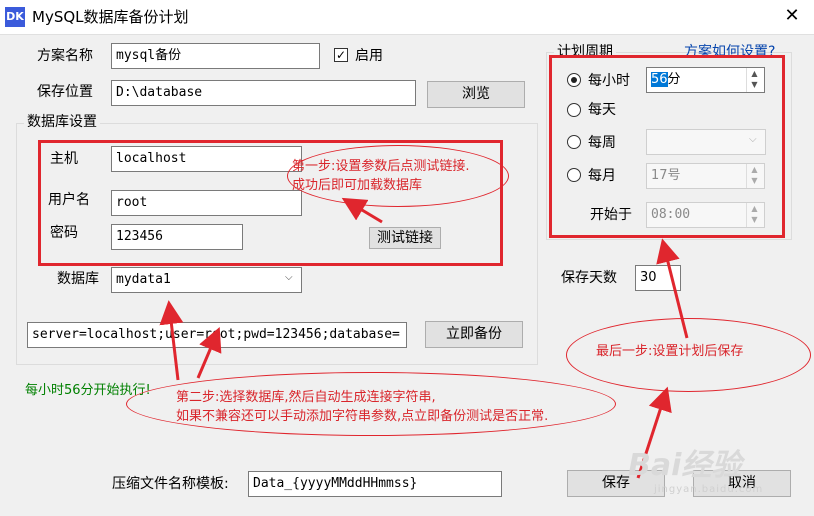 Image resolution: width=814 pixels, height=516 pixels. I want to click on step3-arrow-up, so click(672, 288).